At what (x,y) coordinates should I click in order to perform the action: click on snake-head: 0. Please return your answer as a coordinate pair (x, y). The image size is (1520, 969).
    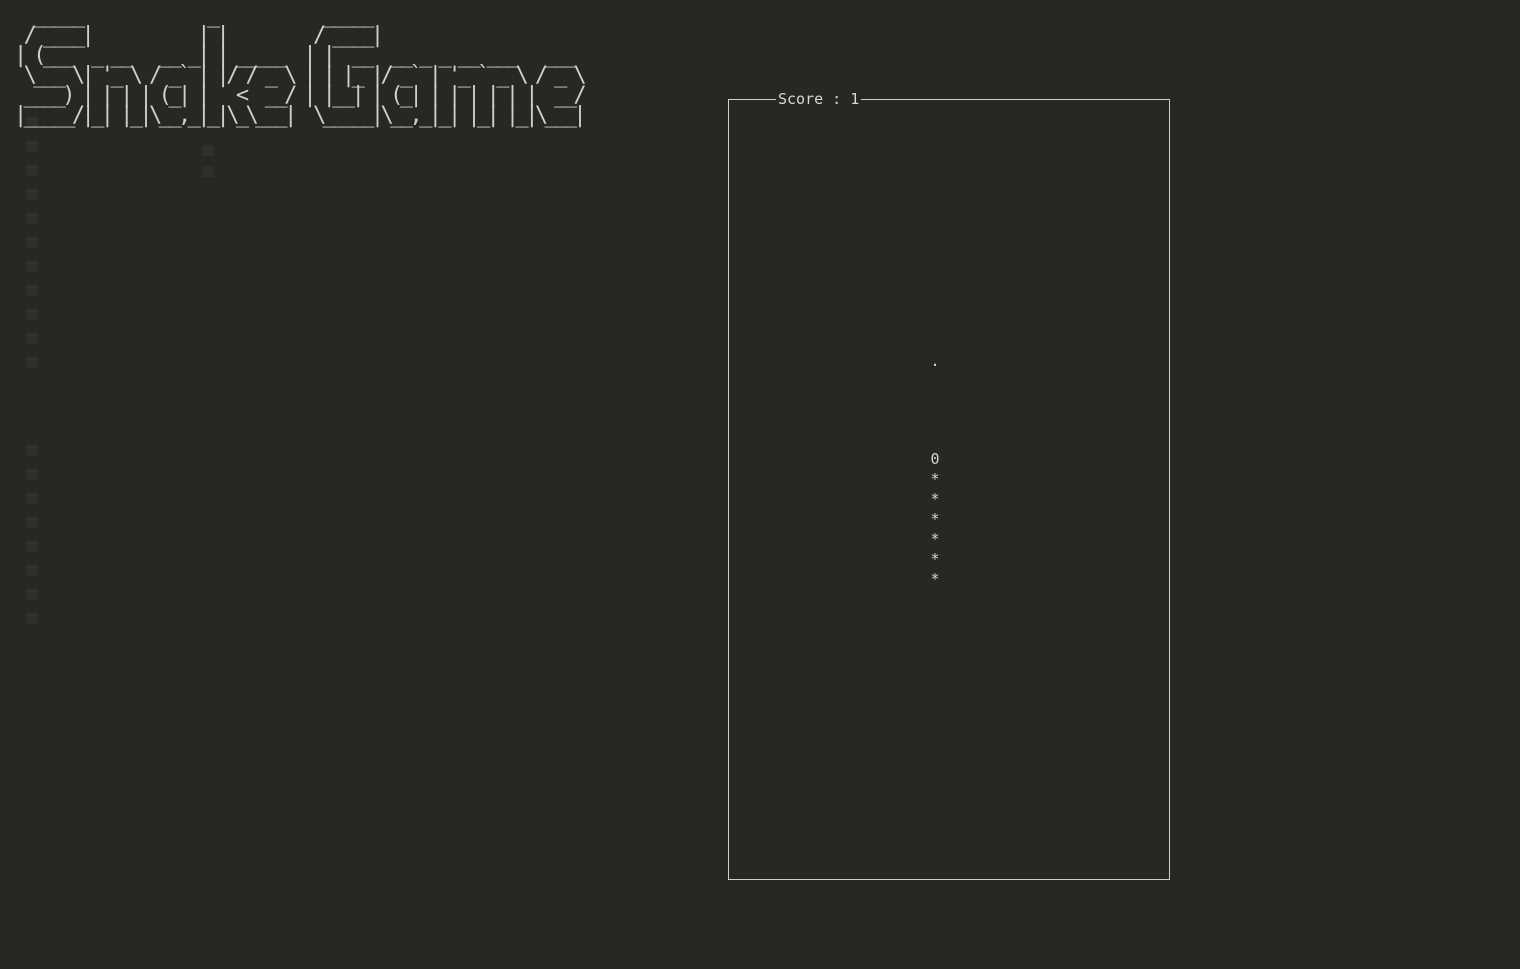
    Looking at the image, I should click on (935, 459).